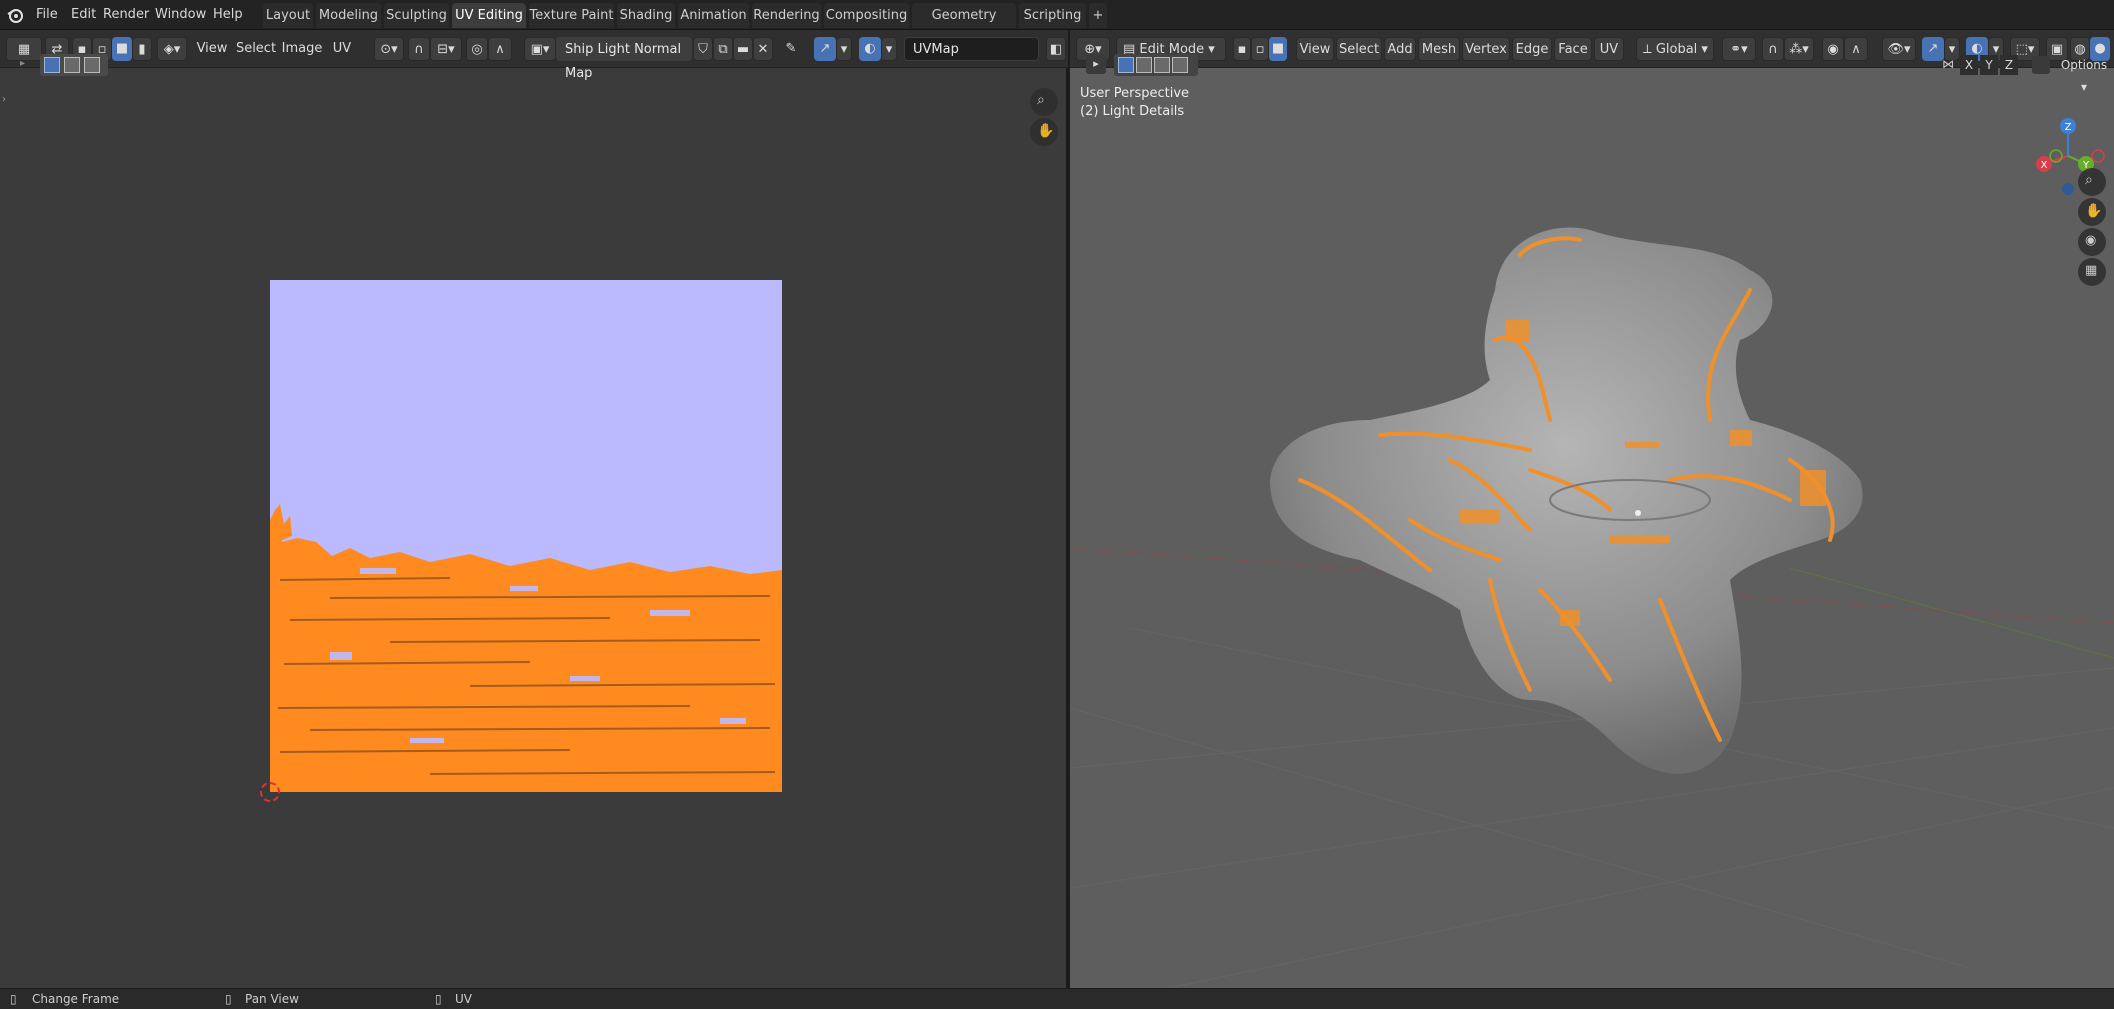  I want to click on visibility-dropdown: 👁▾, so click(1899, 49).